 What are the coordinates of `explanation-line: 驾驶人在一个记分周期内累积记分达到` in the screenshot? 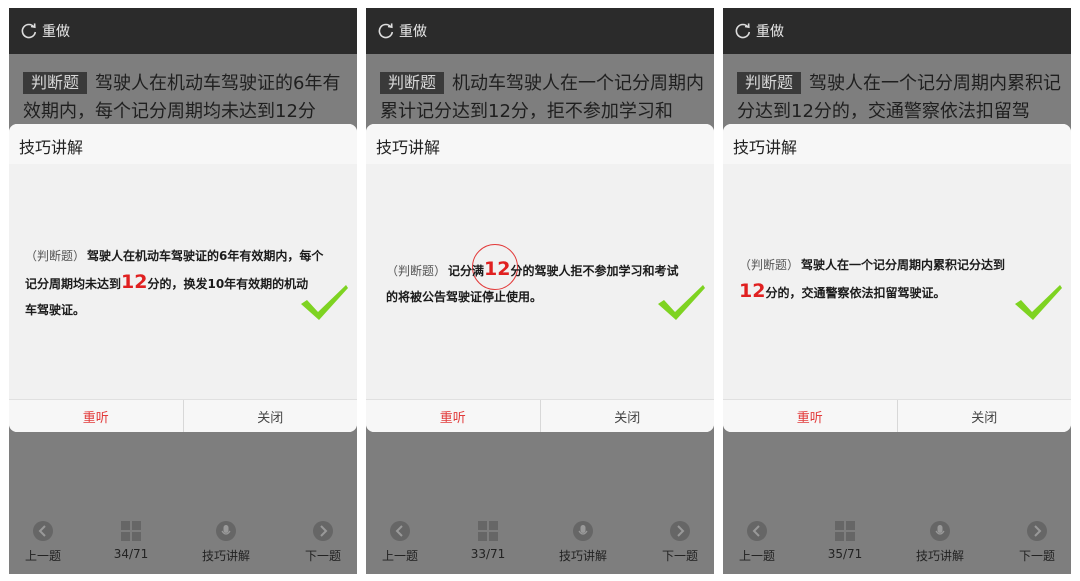 It's located at (903, 265).